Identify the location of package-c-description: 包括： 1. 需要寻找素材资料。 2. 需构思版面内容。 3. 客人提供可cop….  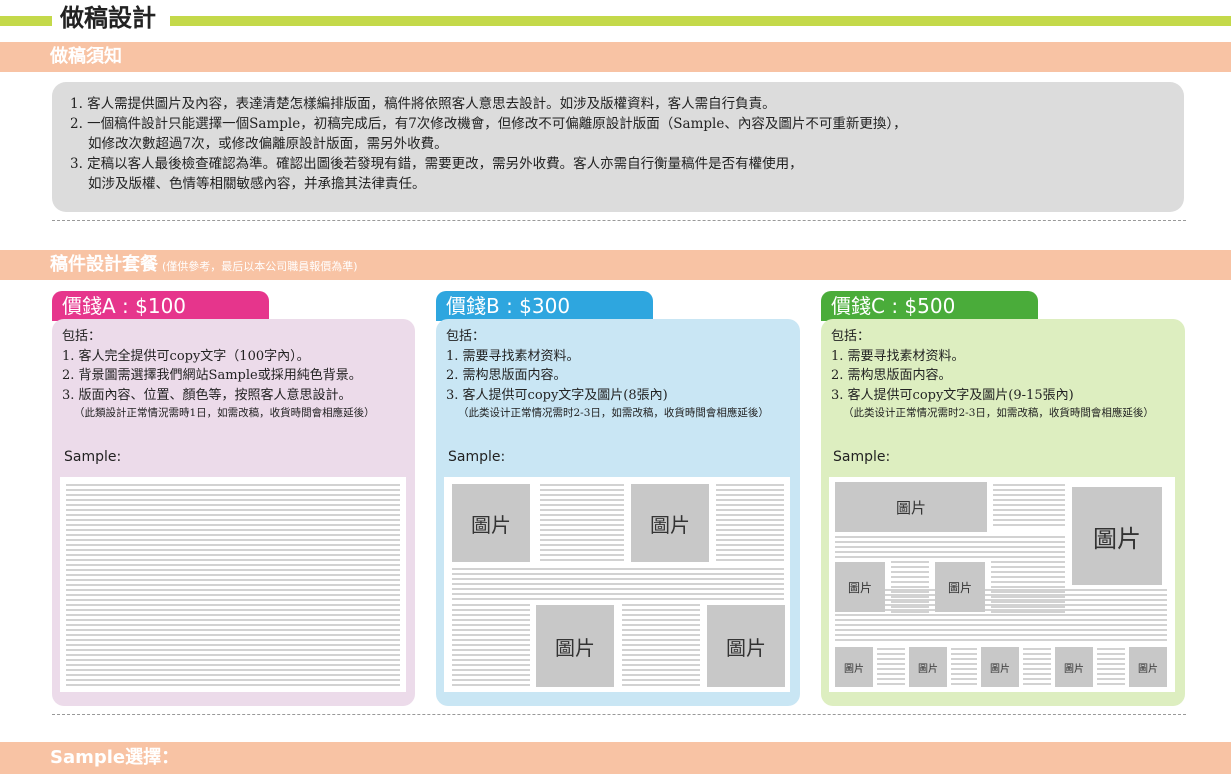
(992, 374).